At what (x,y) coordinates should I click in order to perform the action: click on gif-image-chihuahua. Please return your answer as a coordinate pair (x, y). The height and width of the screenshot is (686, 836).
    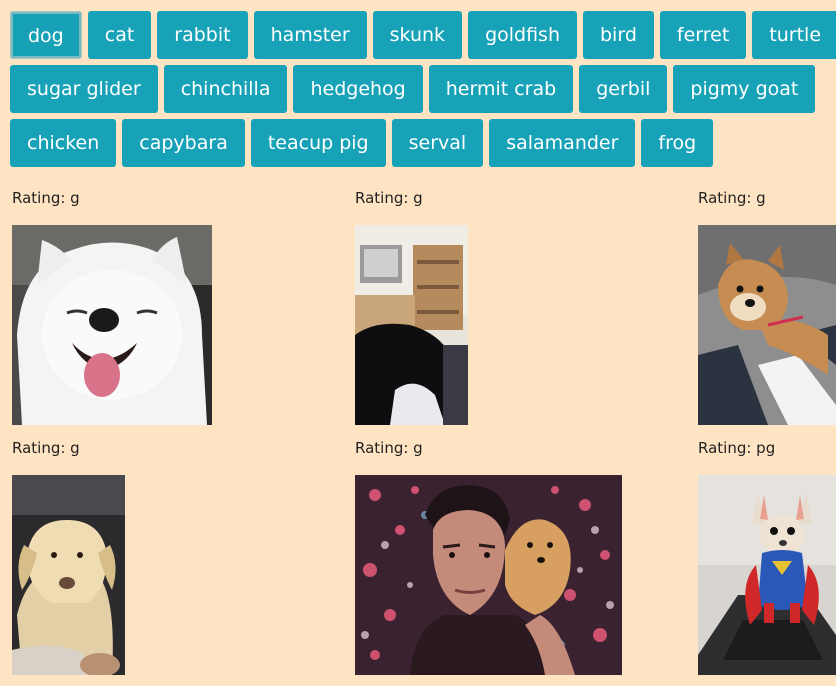
    Looking at the image, I should click on (767, 575).